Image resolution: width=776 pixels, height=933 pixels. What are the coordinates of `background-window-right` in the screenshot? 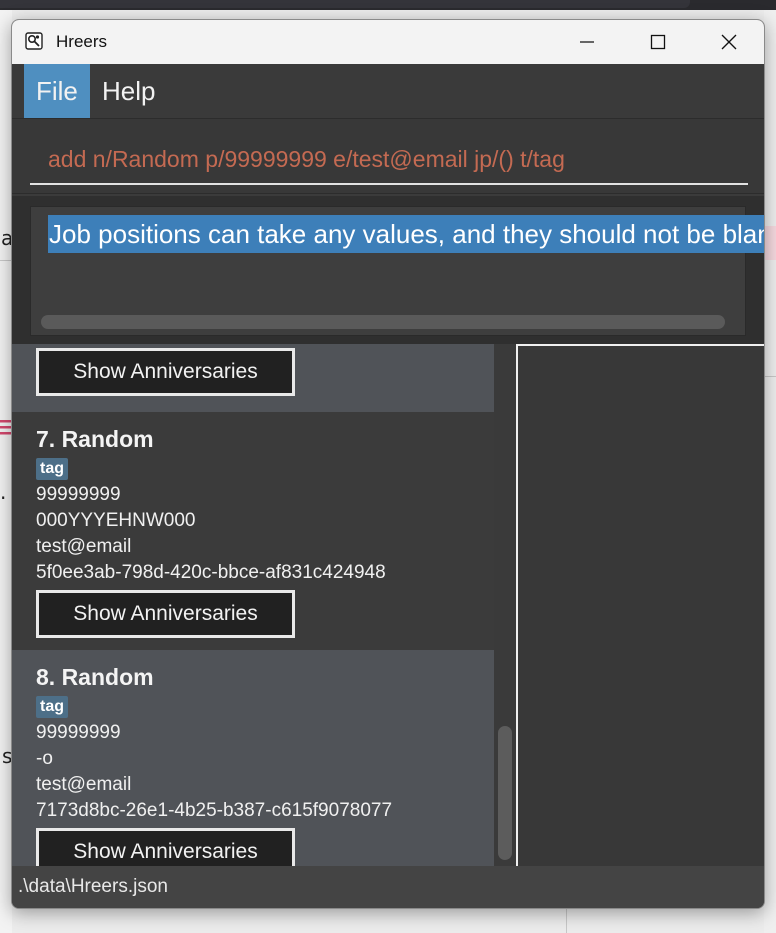 It's located at (770, 471).